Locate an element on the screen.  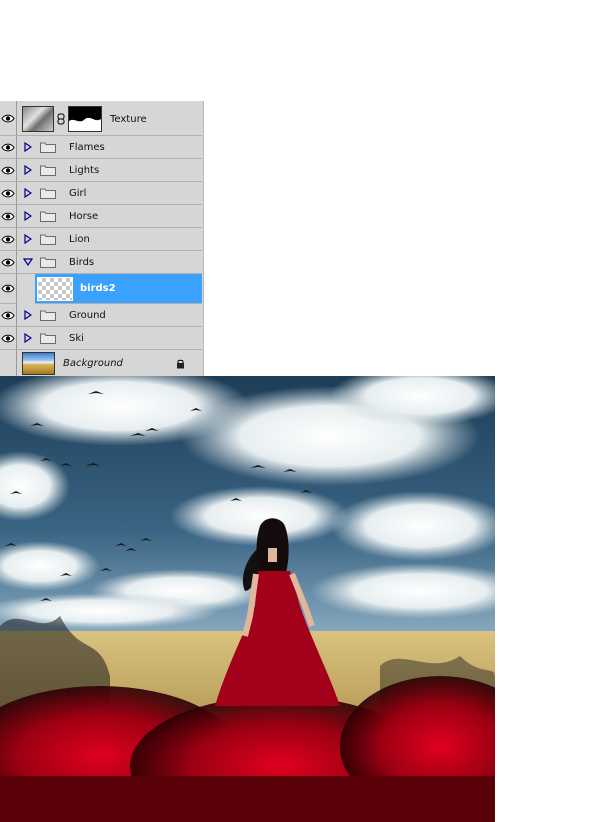
layer-row-girl: Girl is located at coordinates (101, 193).